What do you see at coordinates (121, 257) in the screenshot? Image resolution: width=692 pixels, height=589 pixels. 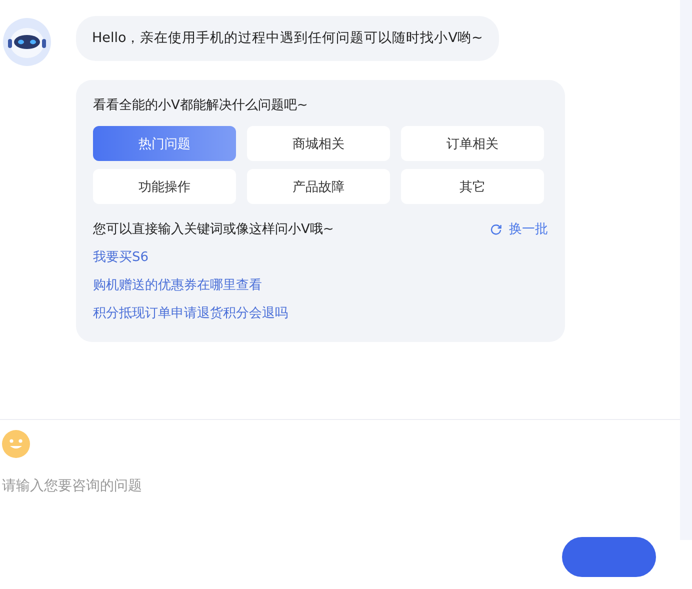 I see `question-link: 我要买S6` at bounding box center [121, 257].